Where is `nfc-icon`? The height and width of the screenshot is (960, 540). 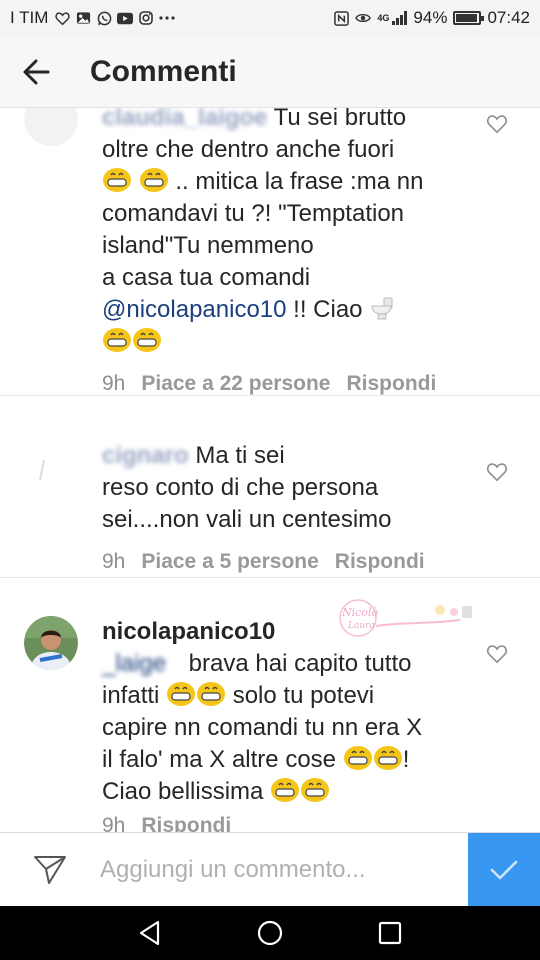 nfc-icon is located at coordinates (341, 18).